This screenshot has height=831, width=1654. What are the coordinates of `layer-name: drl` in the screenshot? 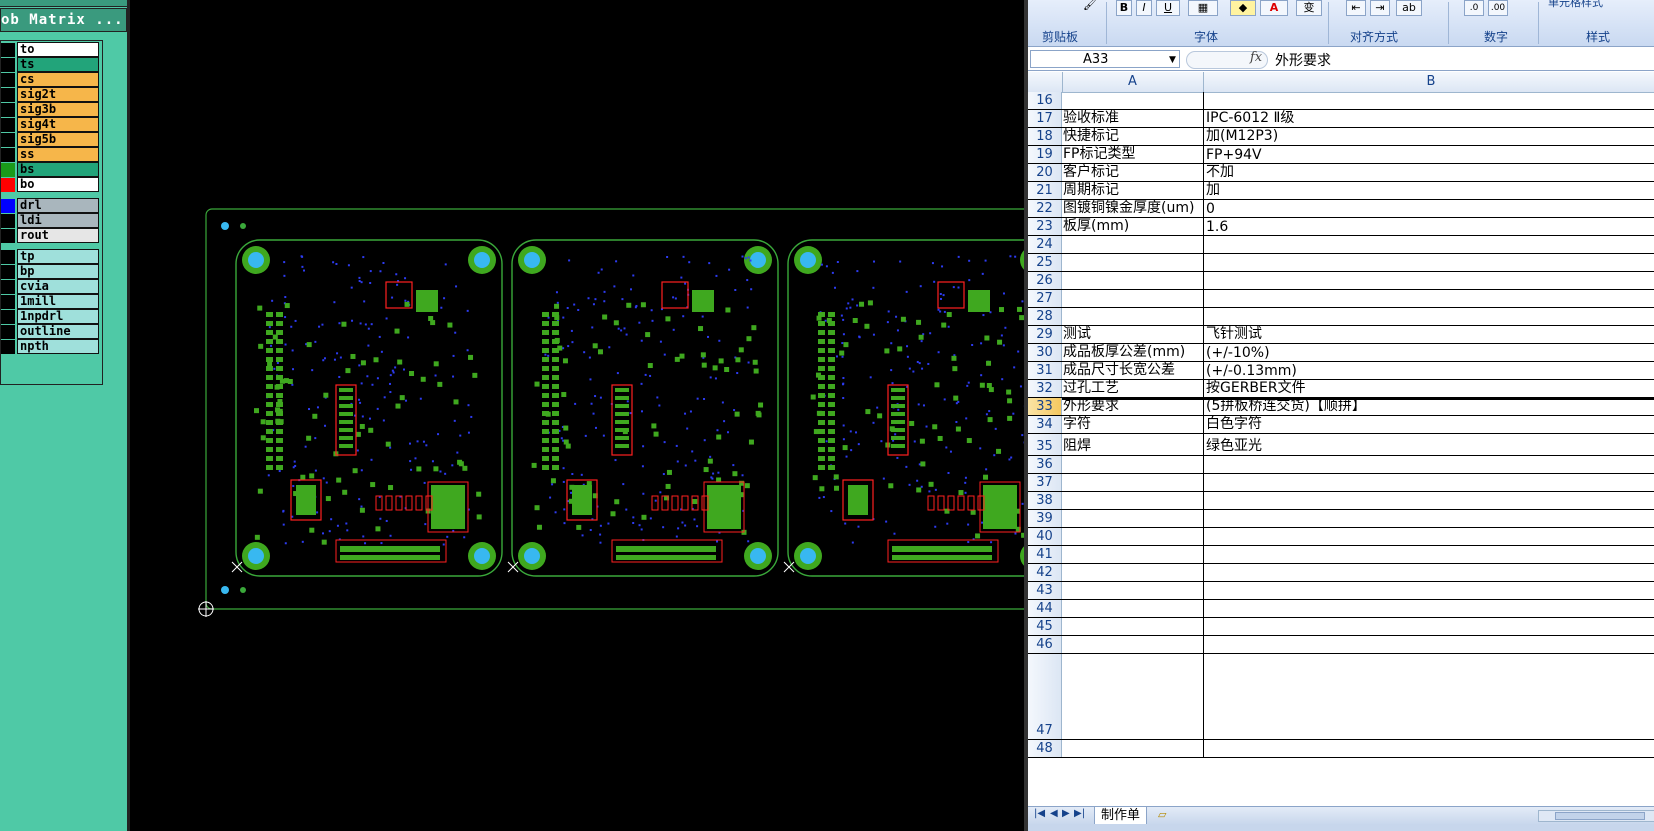 It's located at (58, 205).